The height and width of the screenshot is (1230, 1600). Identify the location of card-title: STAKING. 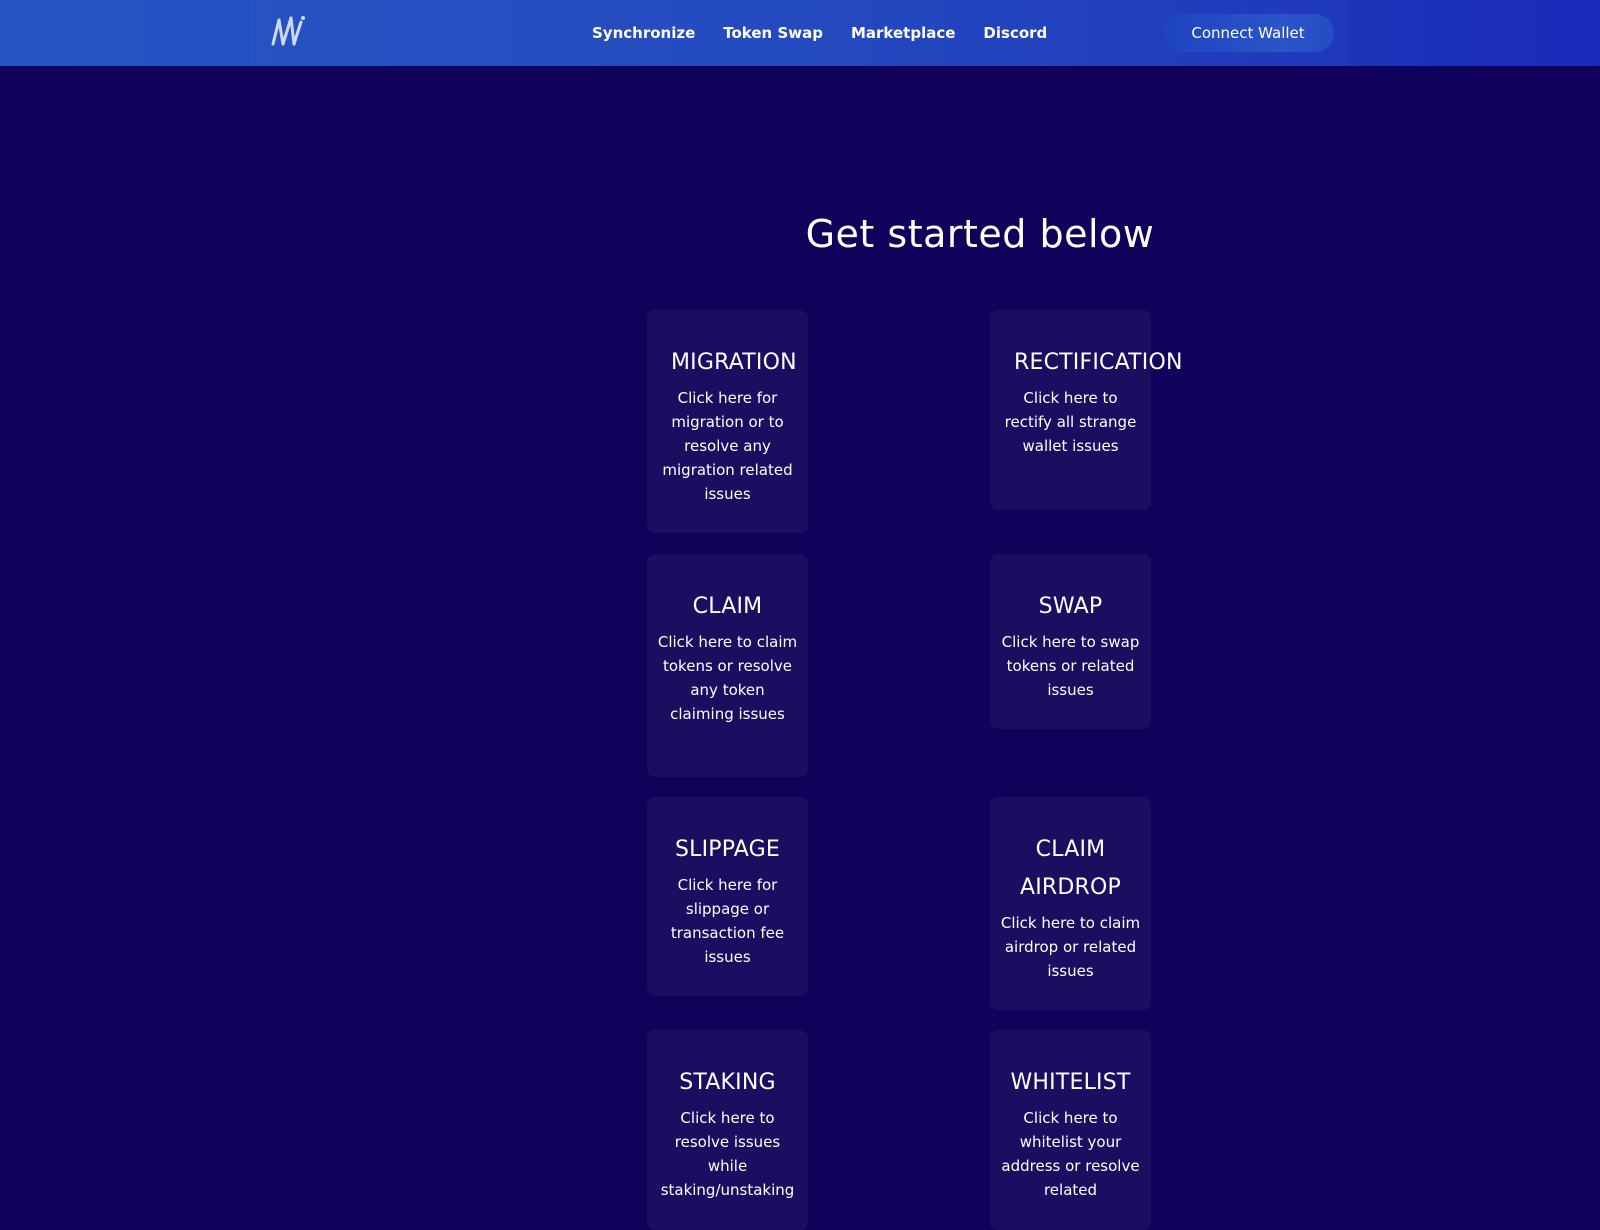
(727, 1082).